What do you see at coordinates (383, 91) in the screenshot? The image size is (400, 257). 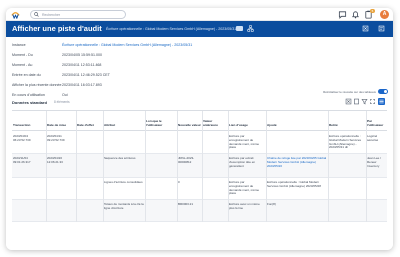 I see `table-toggle` at bounding box center [383, 91].